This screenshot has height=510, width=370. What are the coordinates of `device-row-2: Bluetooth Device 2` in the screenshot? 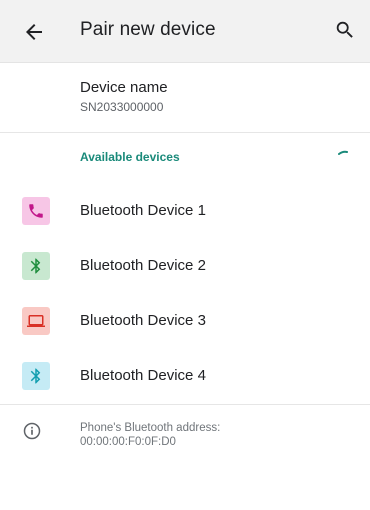 It's located at (185, 267).